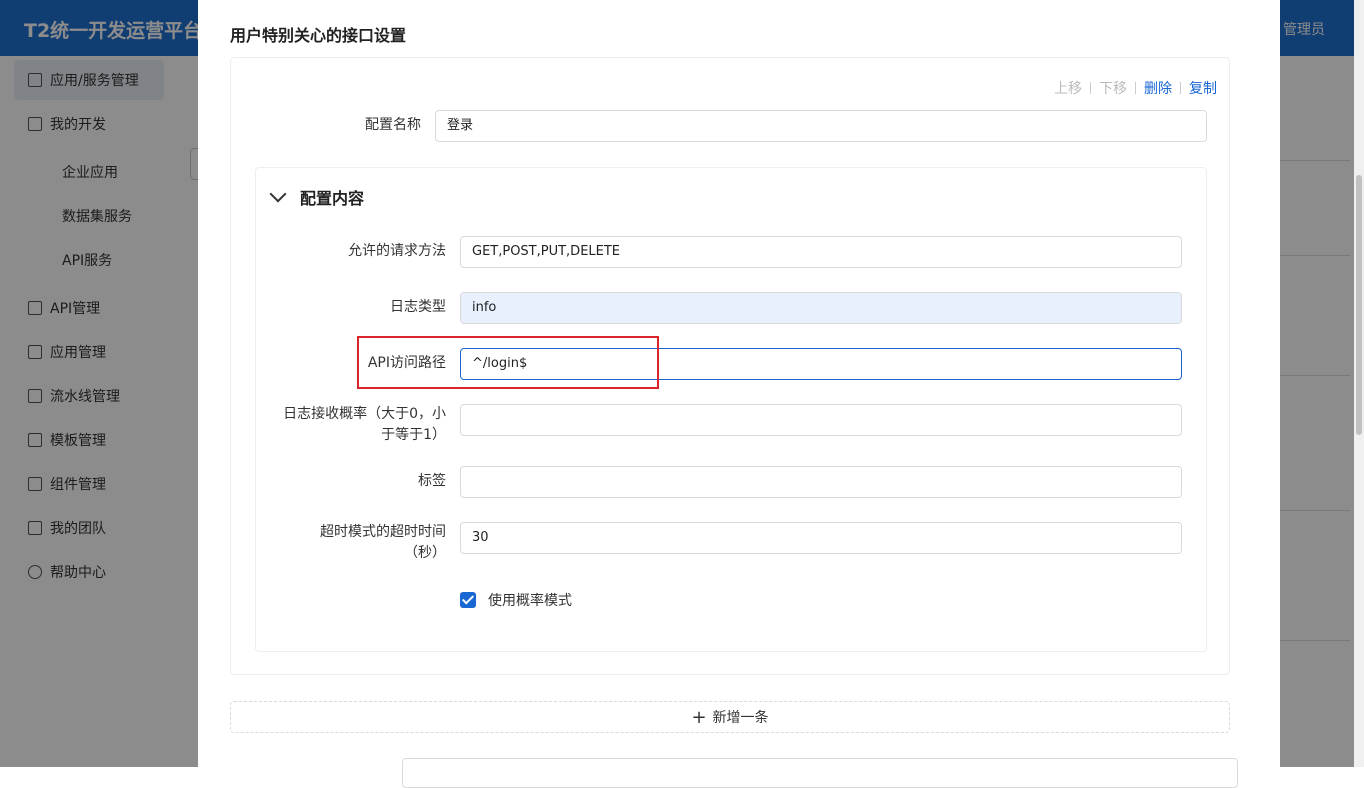  I want to click on card-actions: 上移 下移 删除 复制, so click(1135, 88).